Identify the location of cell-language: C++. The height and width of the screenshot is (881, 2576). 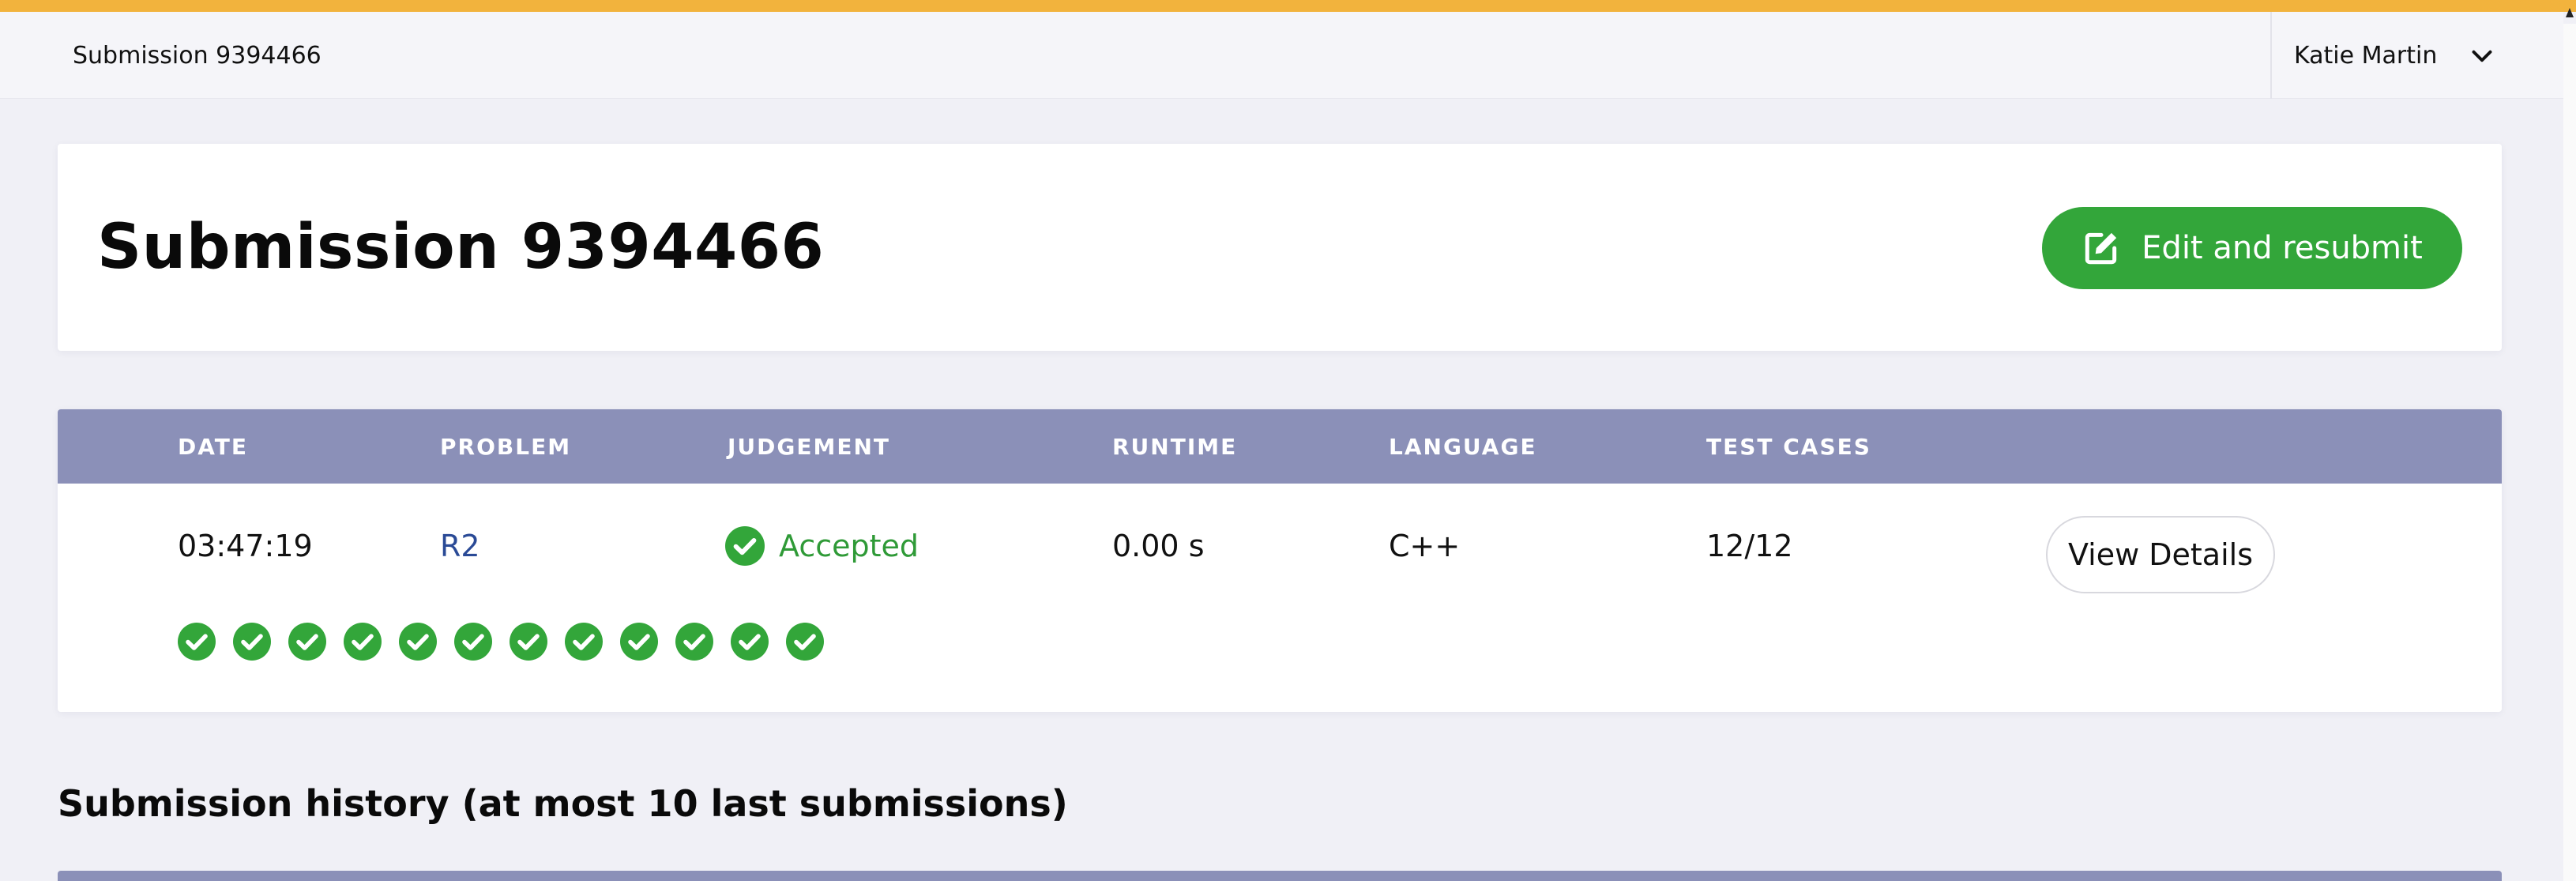
(1425, 546).